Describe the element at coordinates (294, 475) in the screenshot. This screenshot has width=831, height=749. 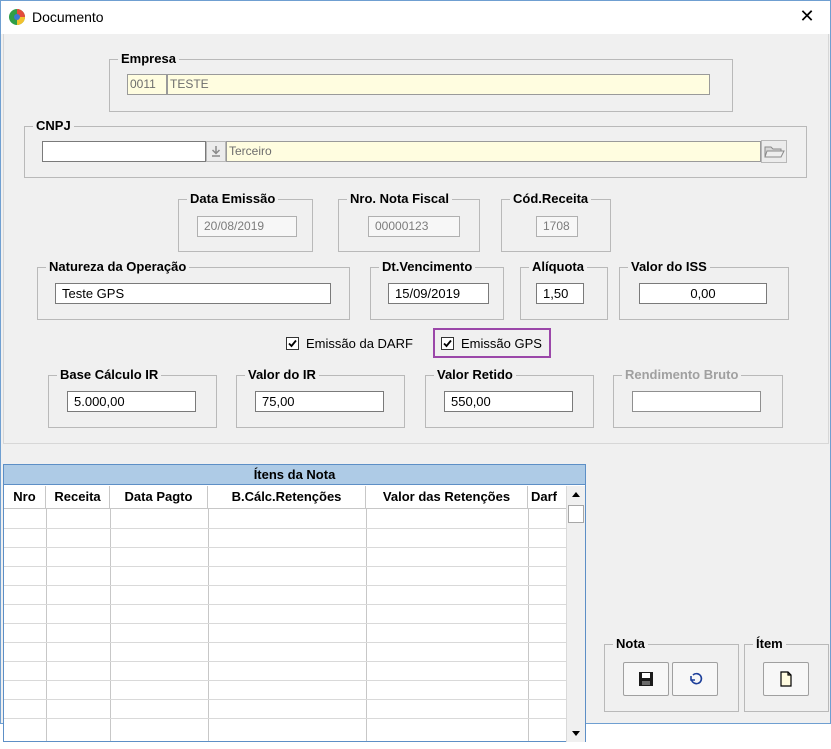
I see `items-grid-title: Ítens da Nota` at that location.